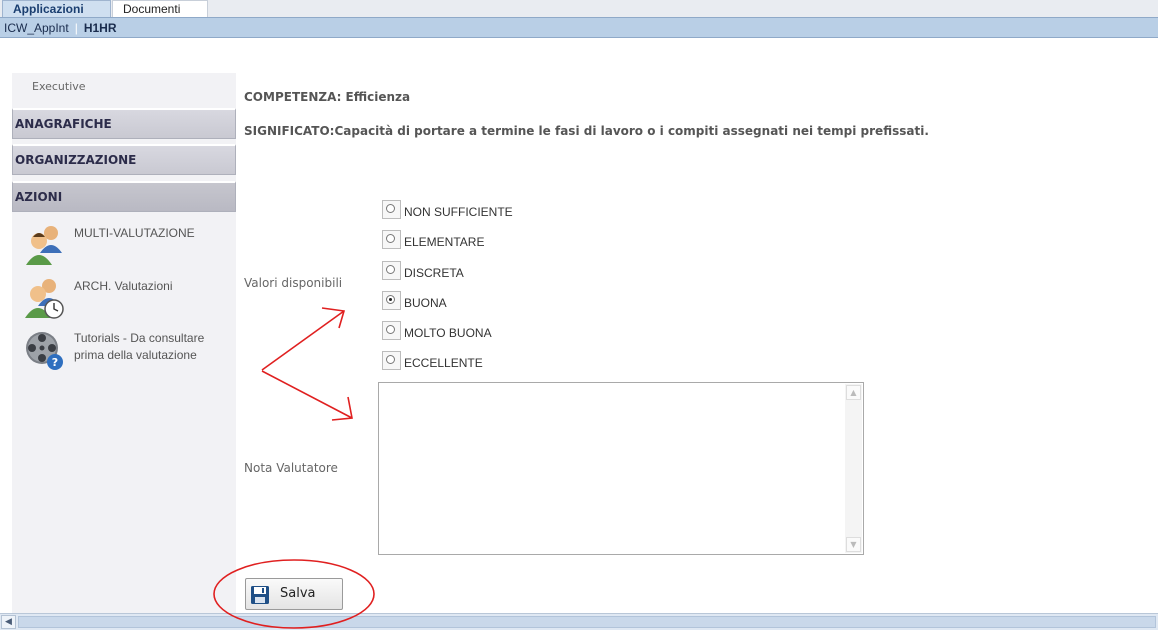 The height and width of the screenshot is (630, 1158). What do you see at coordinates (293, 283) in the screenshot?
I see `valori-label: Valori disponibili` at bounding box center [293, 283].